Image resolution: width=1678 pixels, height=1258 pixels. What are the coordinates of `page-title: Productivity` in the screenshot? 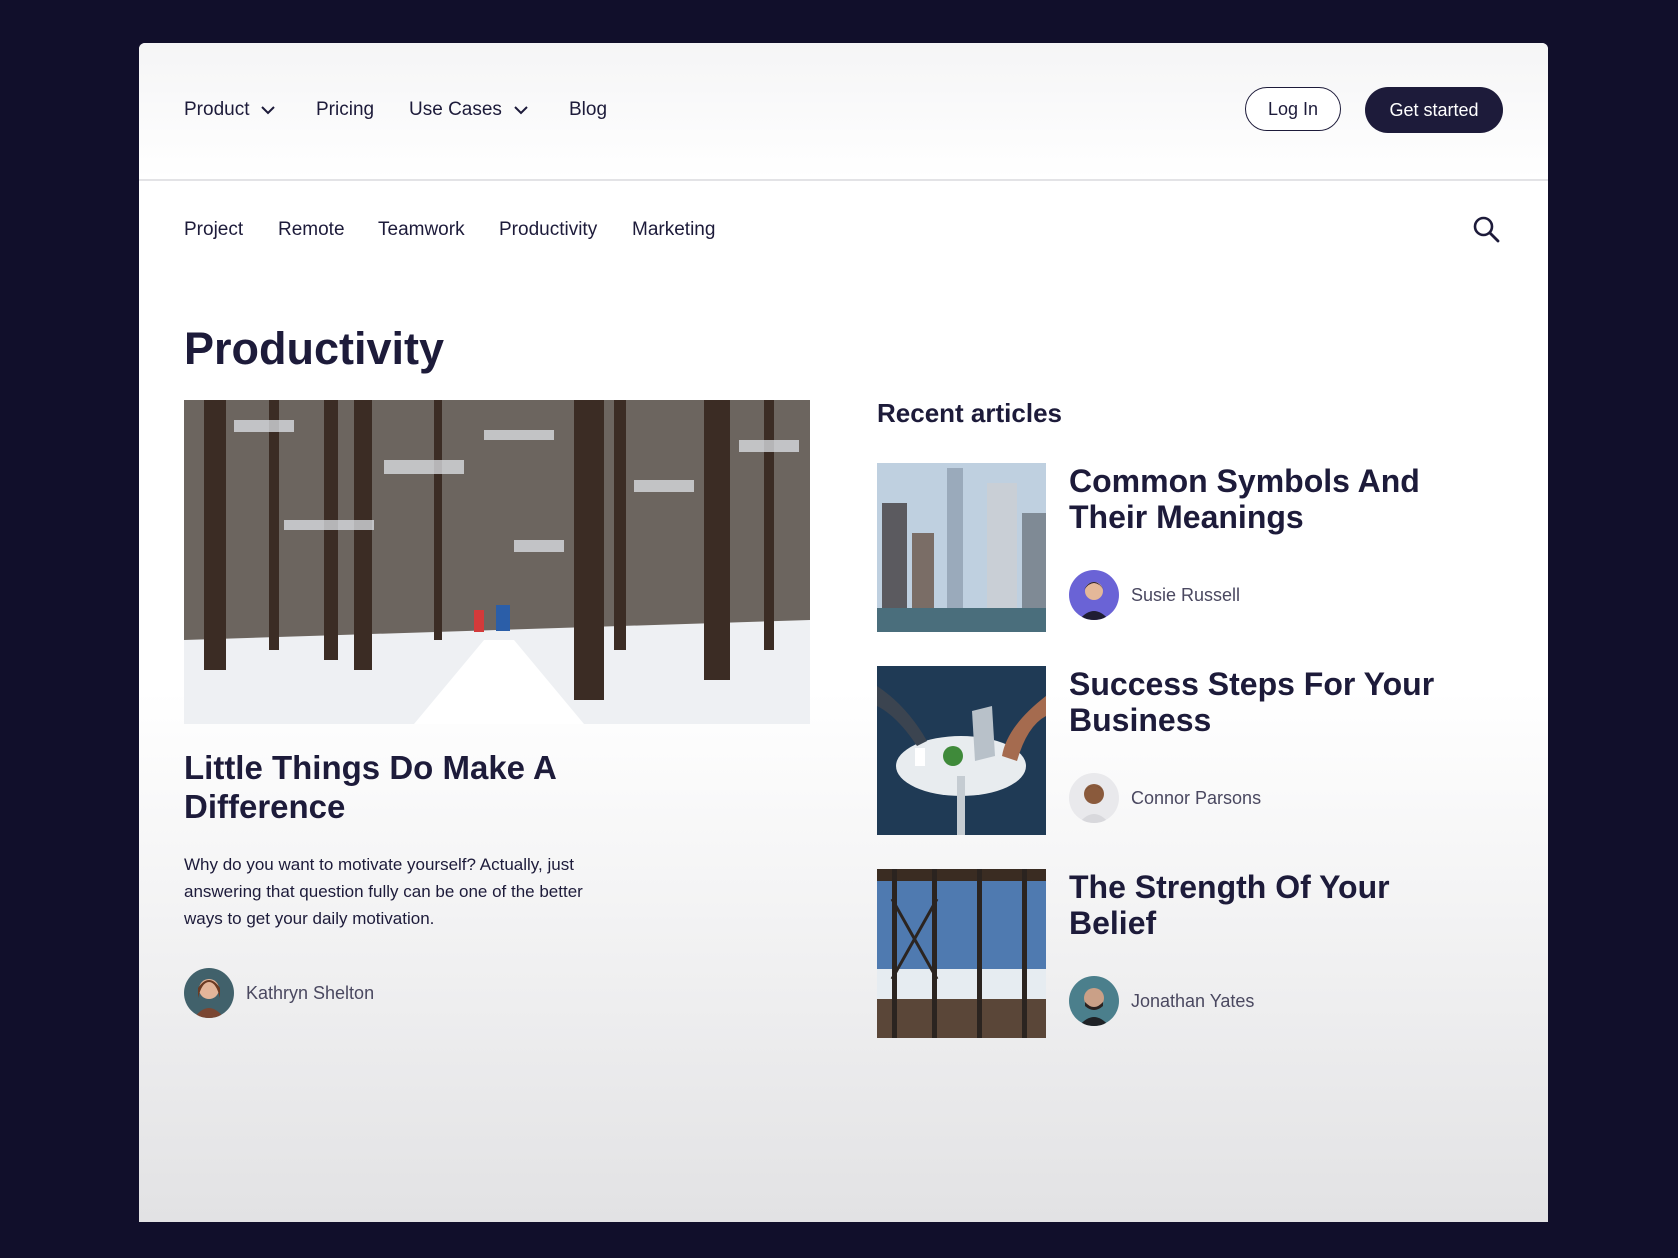 It's located at (314, 348).